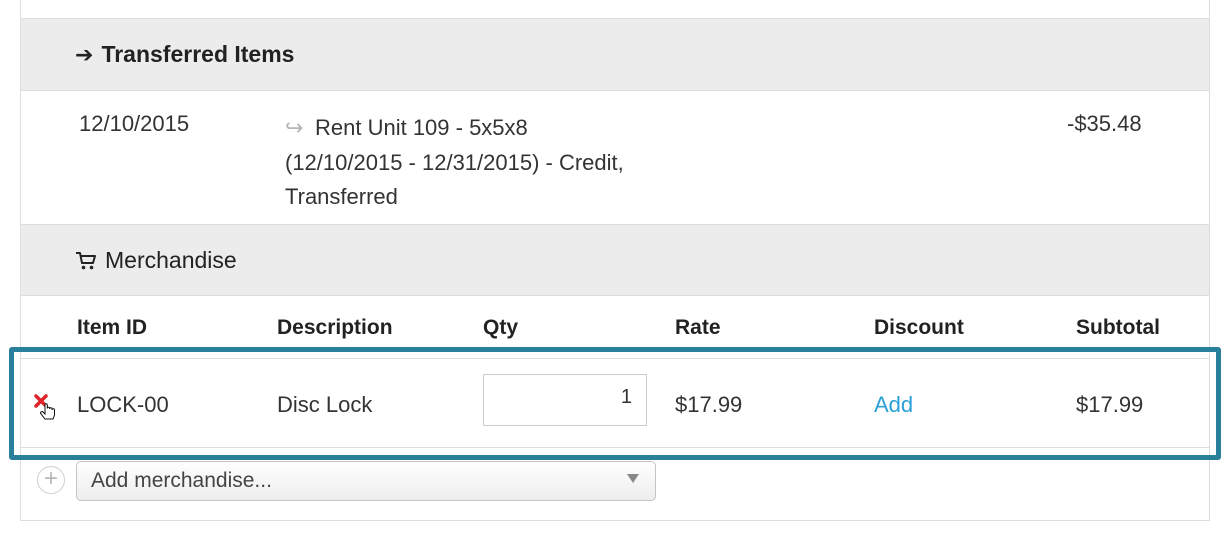 Image resolution: width=1229 pixels, height=542 pixels. I want to click on transferred-items-title: ➔ Transferred Items, so click(184, 54).